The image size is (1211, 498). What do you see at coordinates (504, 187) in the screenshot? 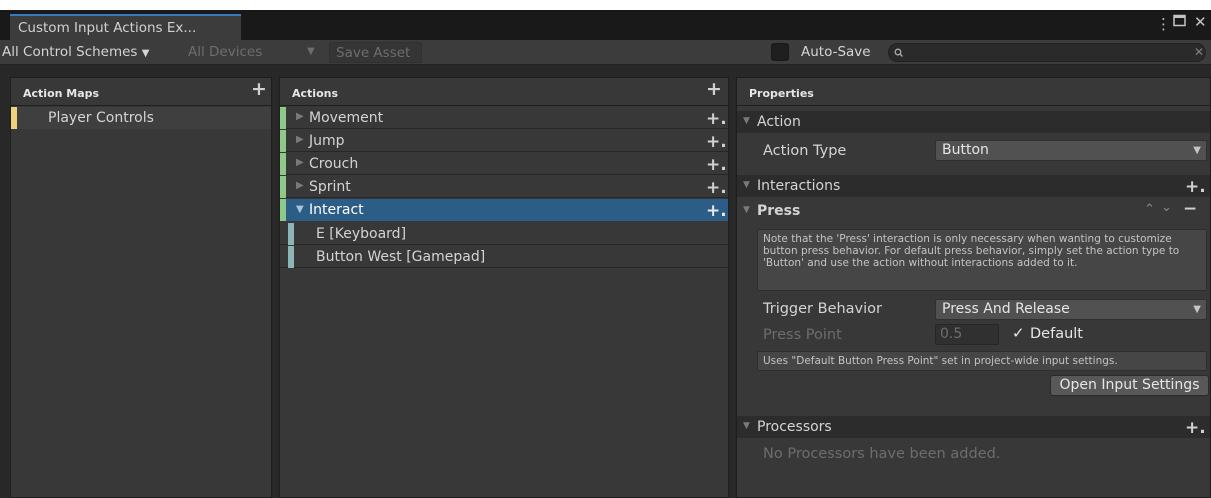
I see `action-row-sprint: ▶ Sprint +.` at bounding box center [504, 187].